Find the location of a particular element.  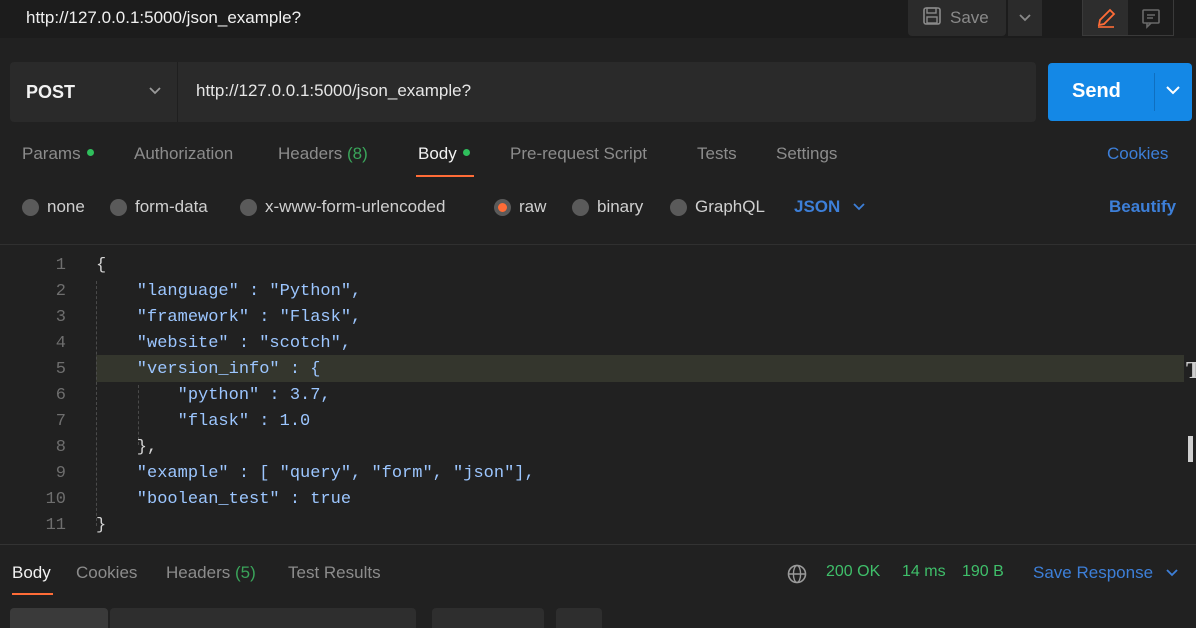

code-line: "language" : "Python", is located at coordinates (229, 291).